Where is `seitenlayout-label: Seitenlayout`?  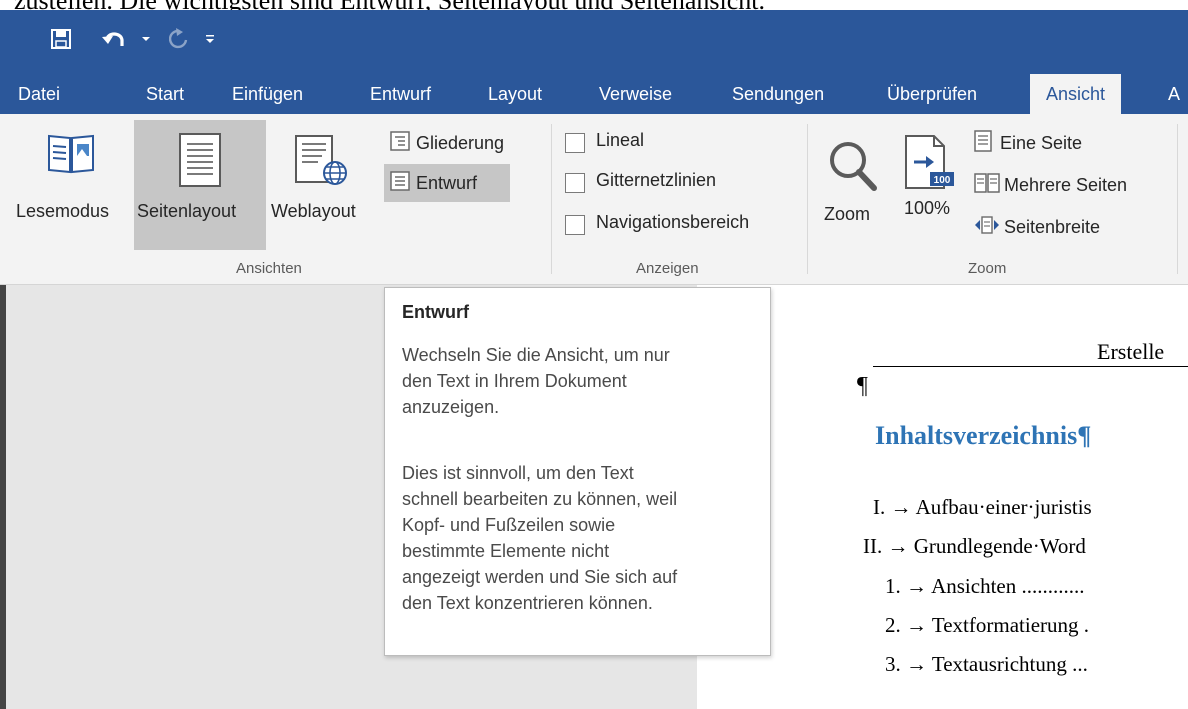
seitenlayout-label: Seitenlayout is located at coordinates (187, 211).